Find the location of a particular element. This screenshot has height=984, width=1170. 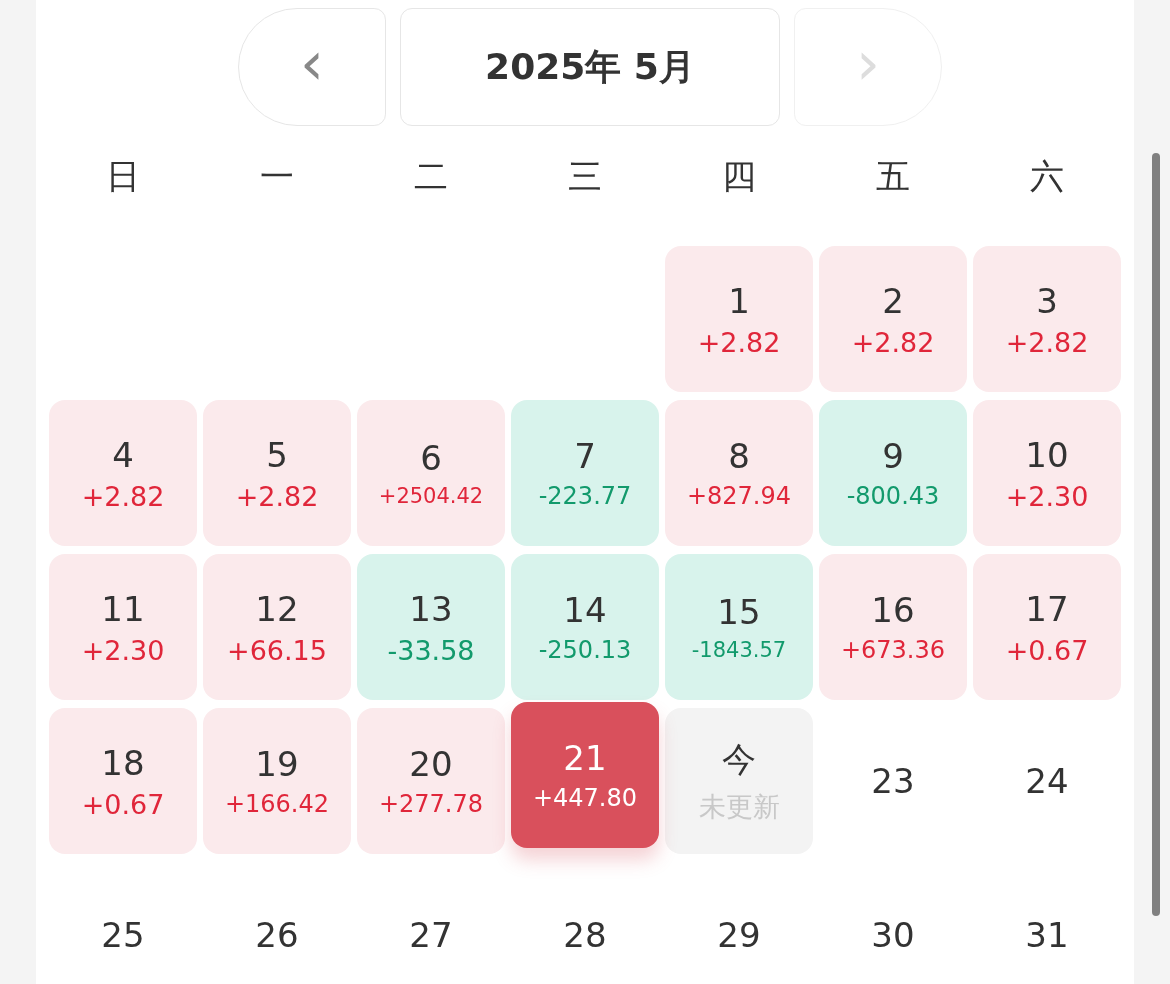

day-cell: 10 +2.30 is located at coordinates (1047, 473).